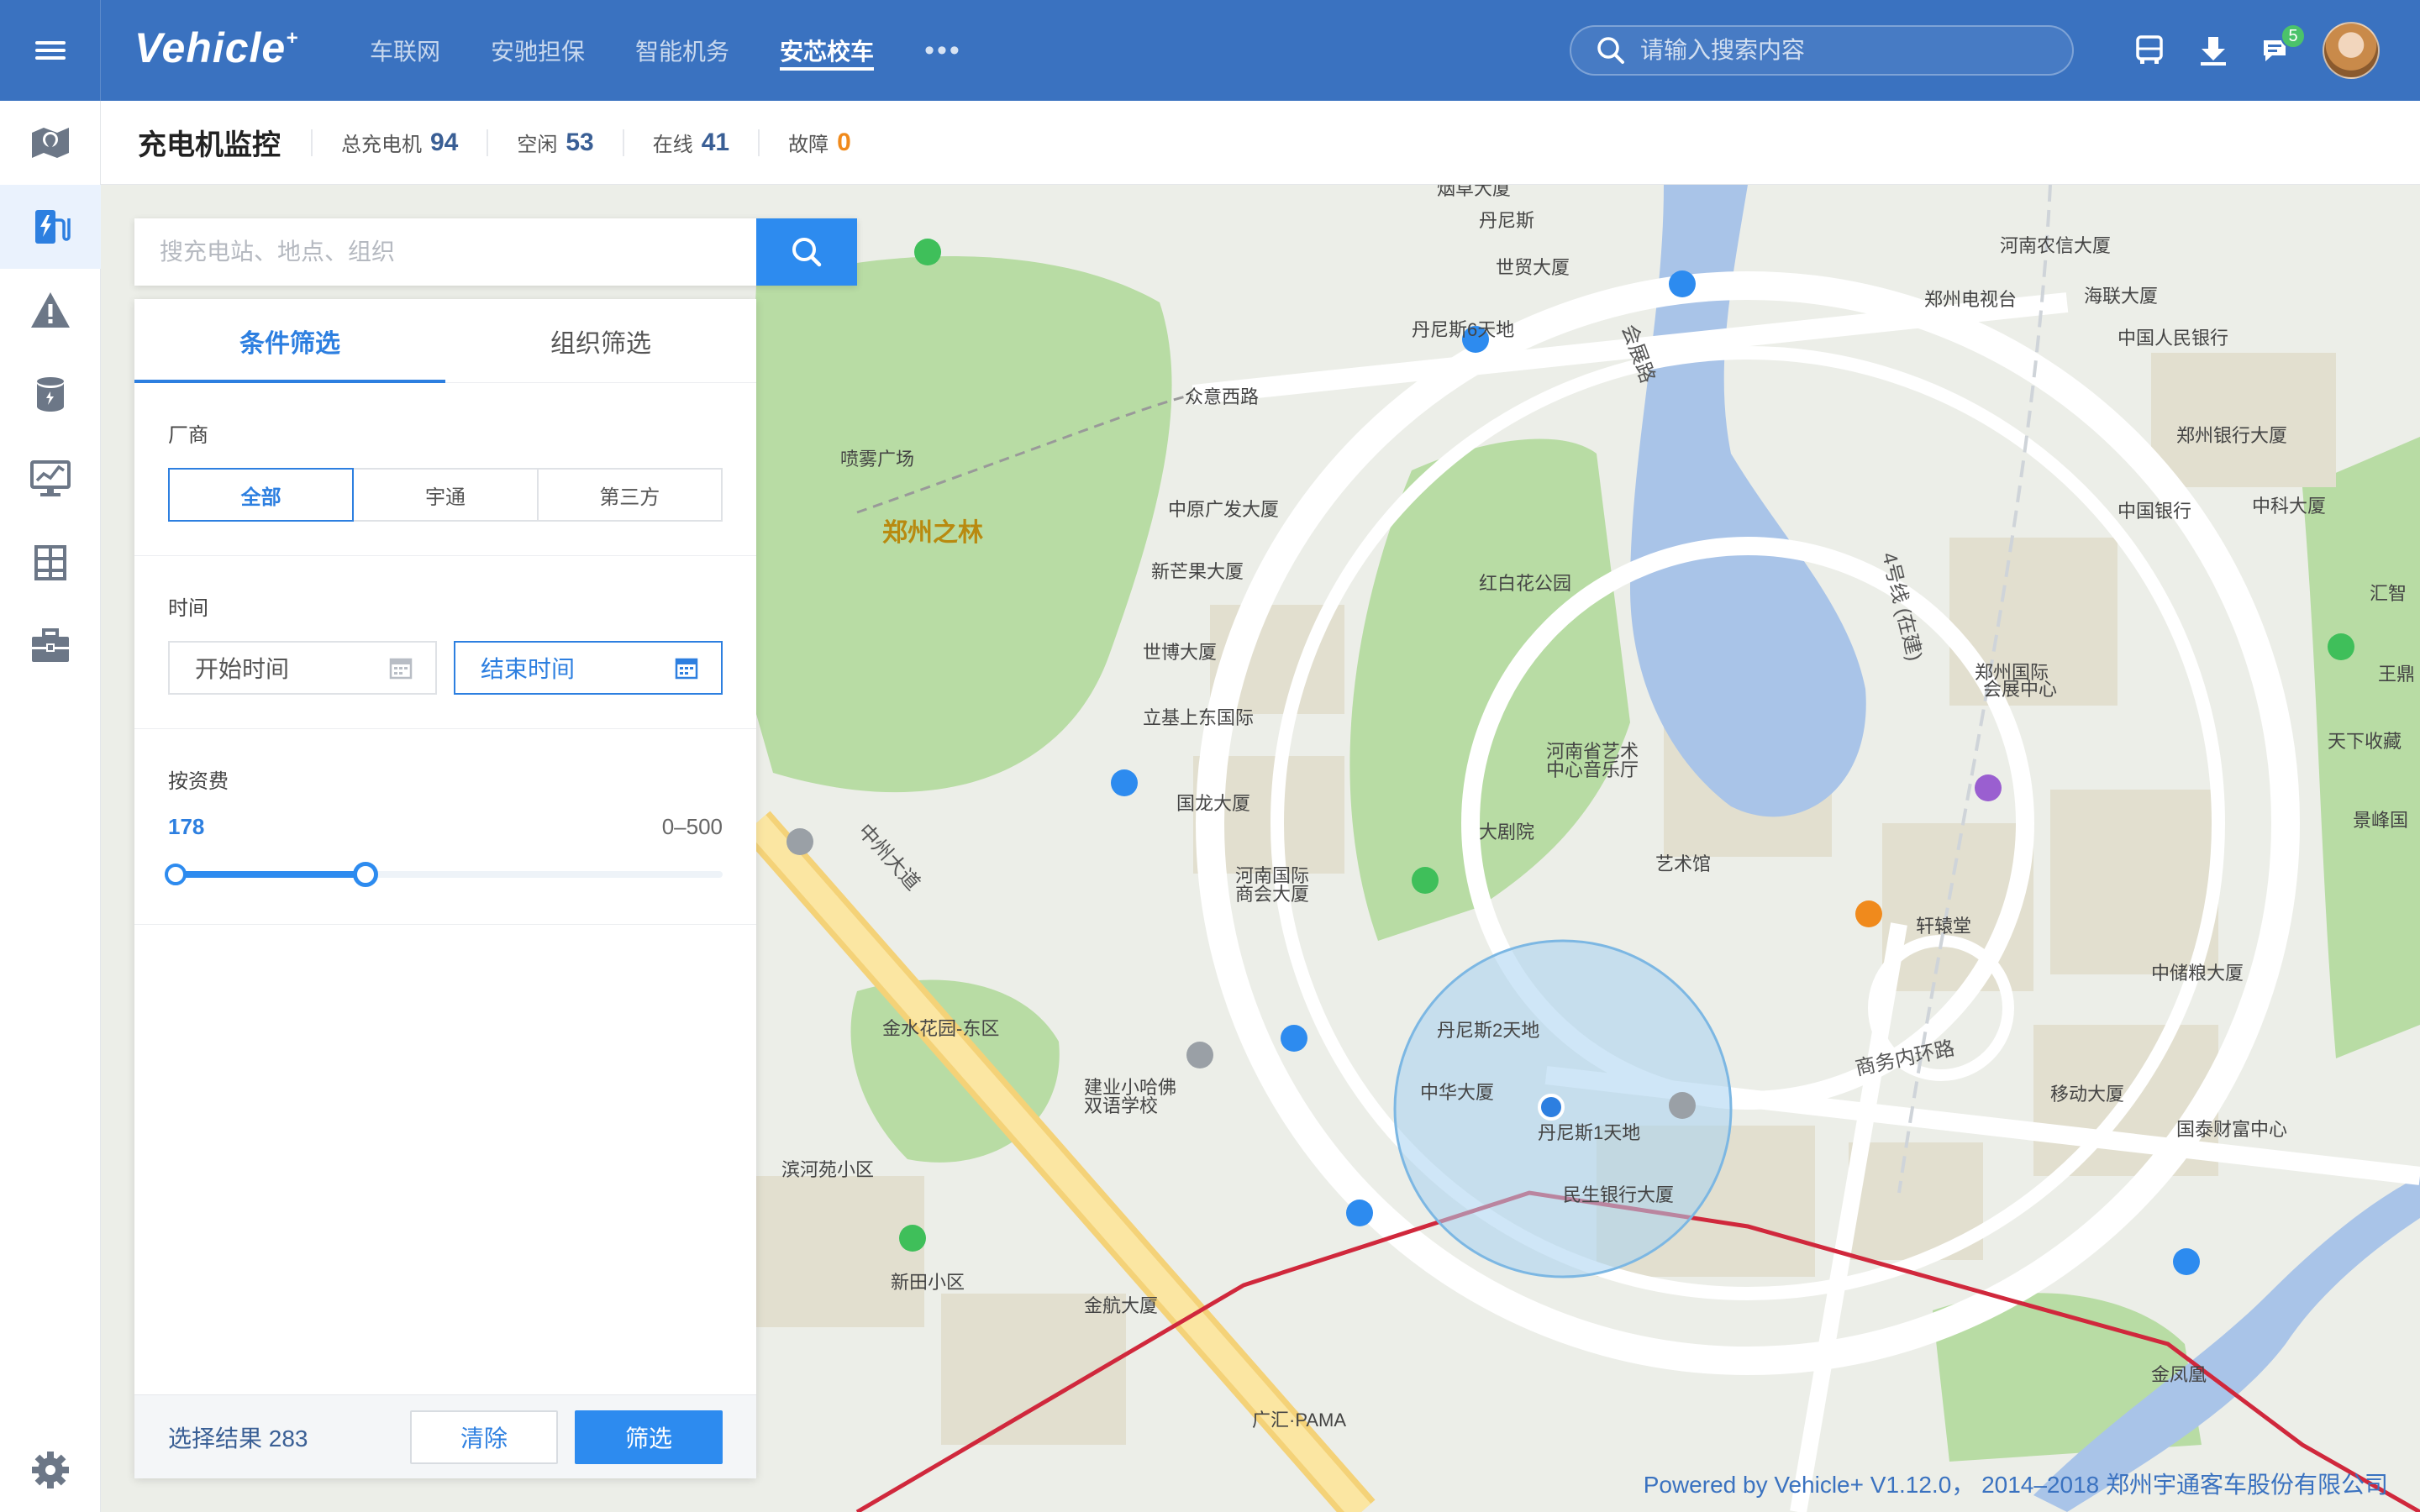  I want to click on sidebar-item-monitor, so click(51, 479).